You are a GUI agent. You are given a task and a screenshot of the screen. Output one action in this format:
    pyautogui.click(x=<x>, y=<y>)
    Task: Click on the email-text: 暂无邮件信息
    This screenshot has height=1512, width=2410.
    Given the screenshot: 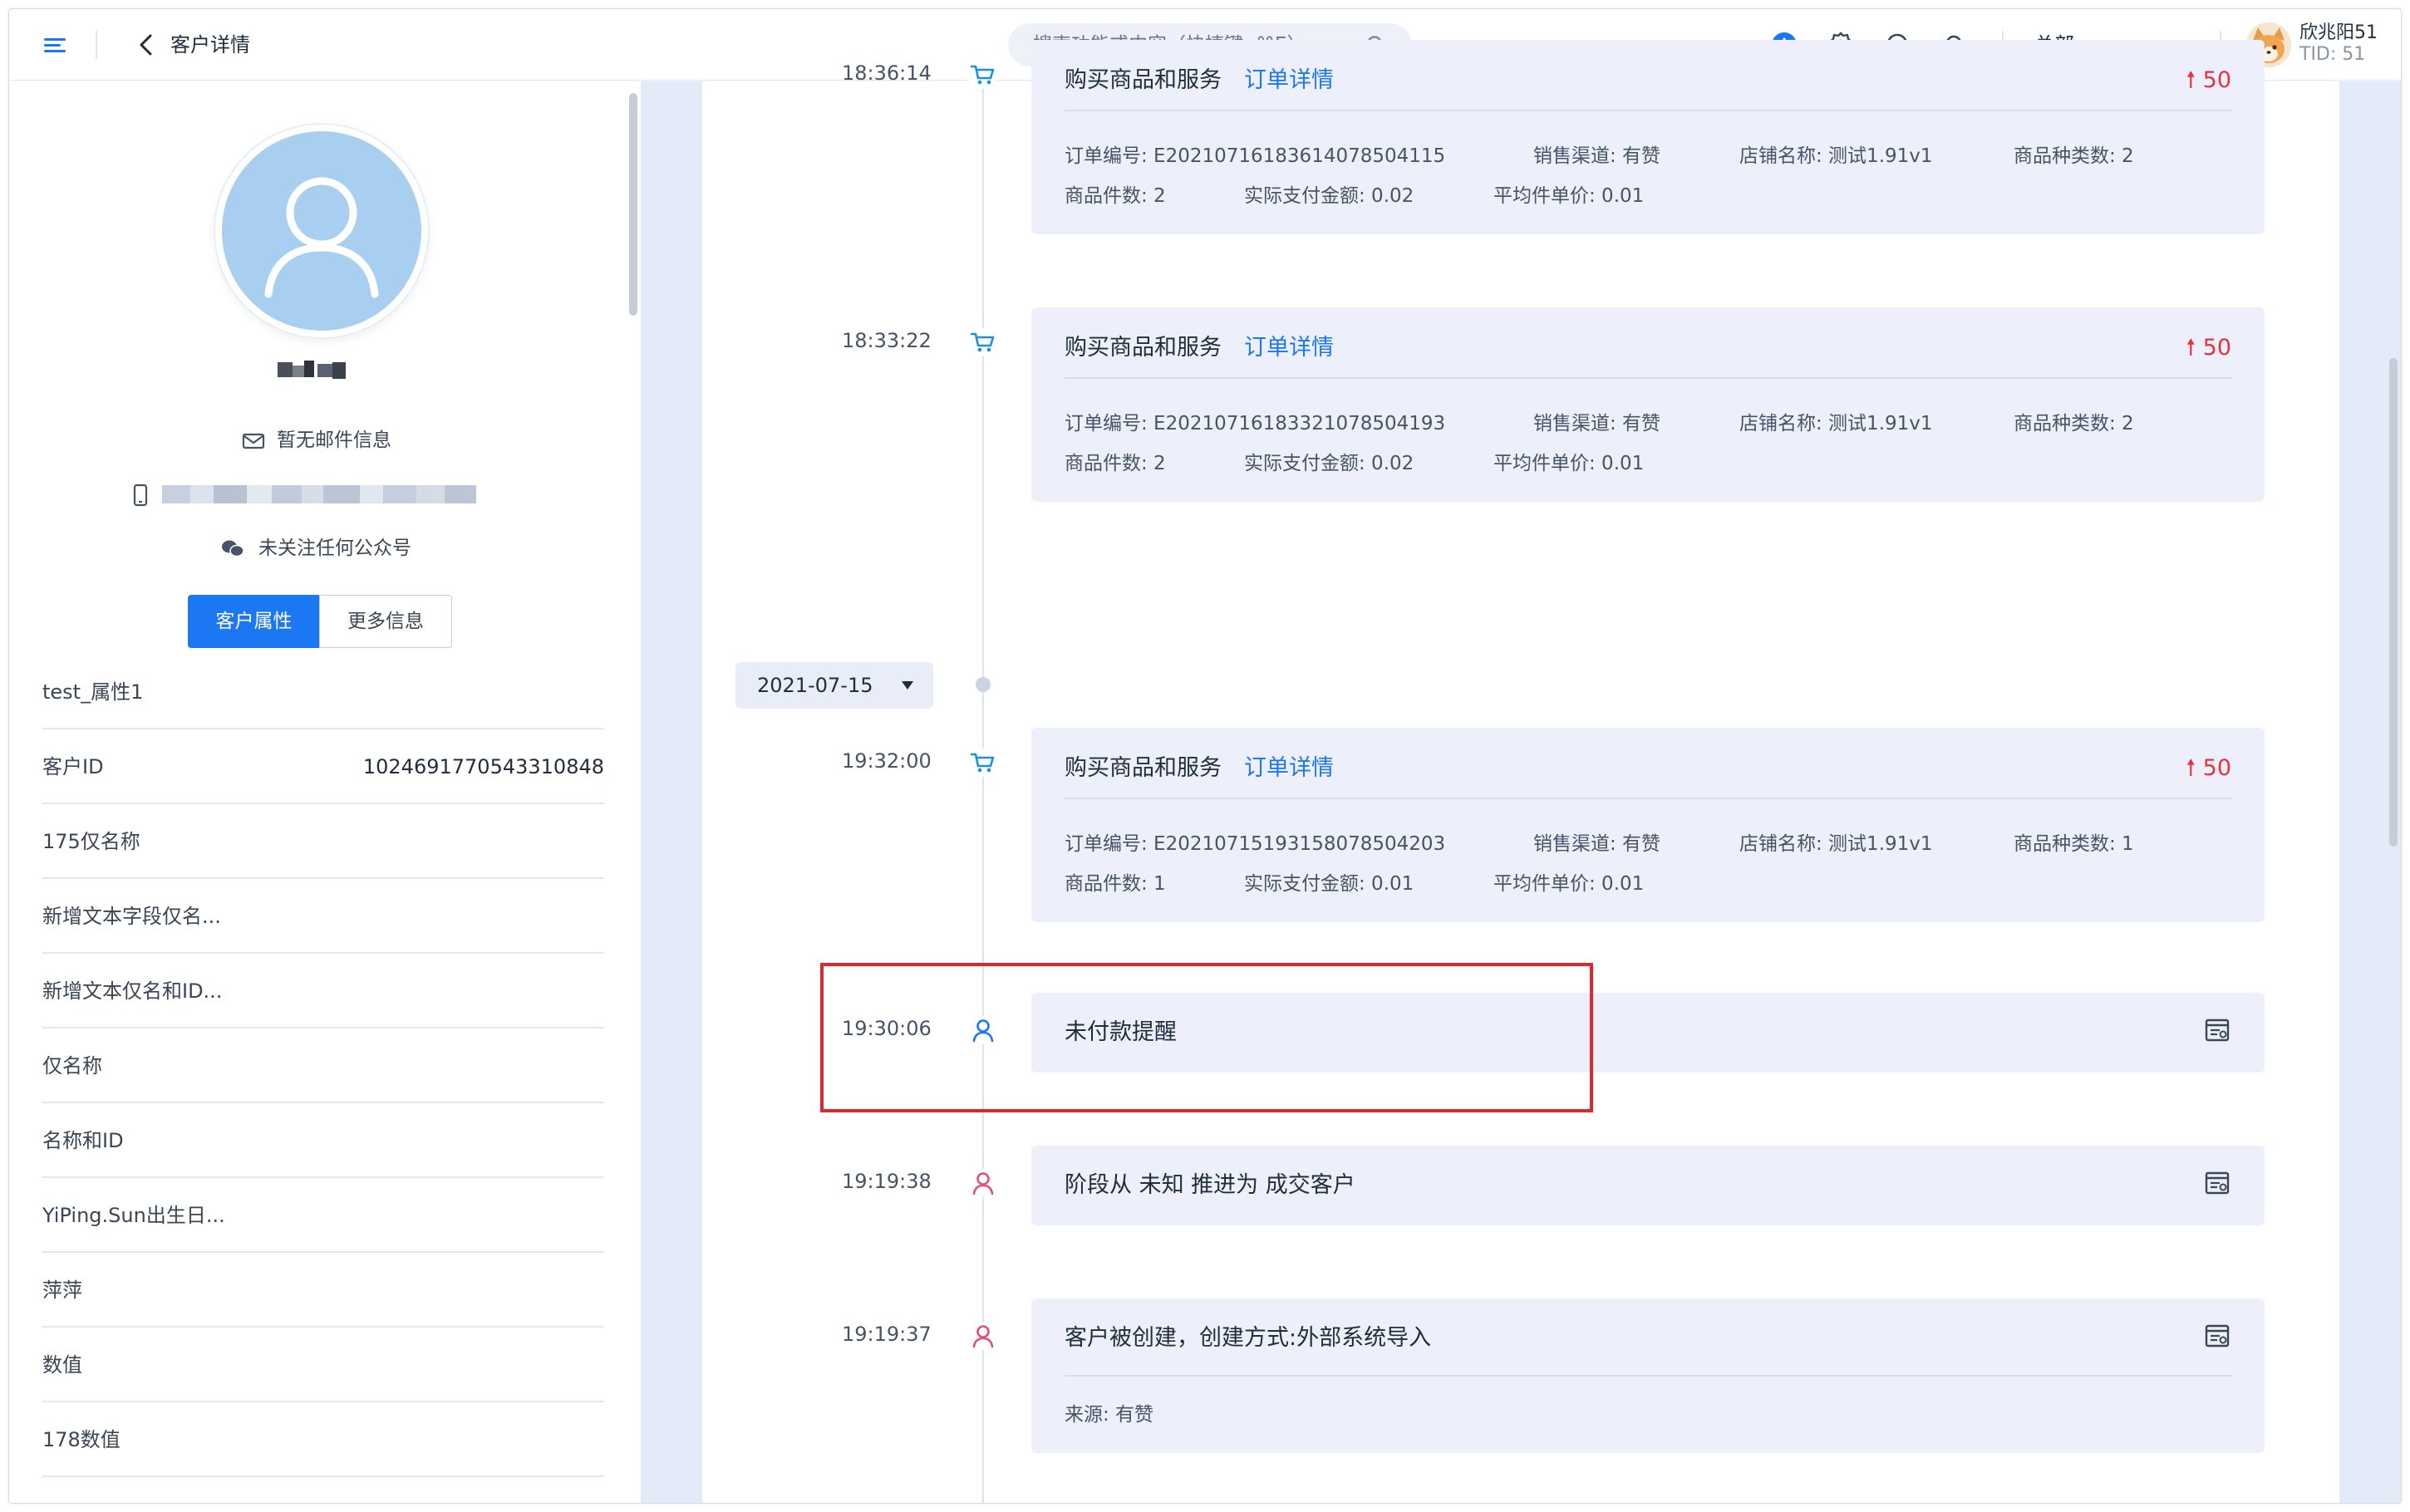 What is the action you would take?
    pyautogui.click(x=334, y=441)
    